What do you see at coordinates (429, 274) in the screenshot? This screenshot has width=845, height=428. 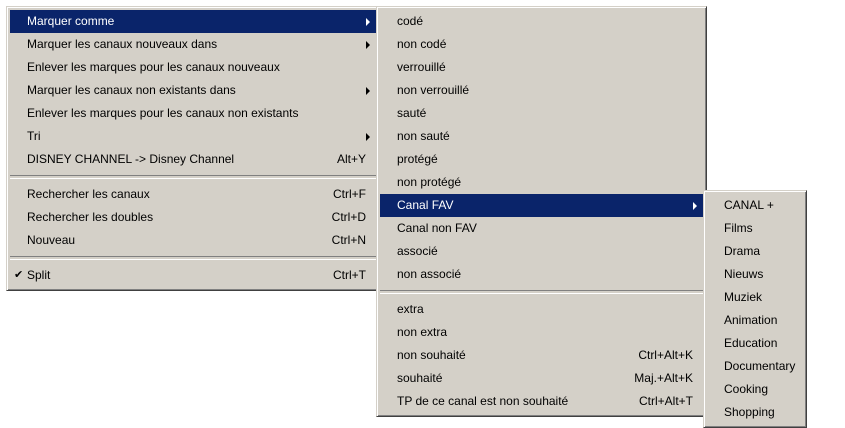 I see `menu-item-label: non associé` at bounding box center [429, 274].